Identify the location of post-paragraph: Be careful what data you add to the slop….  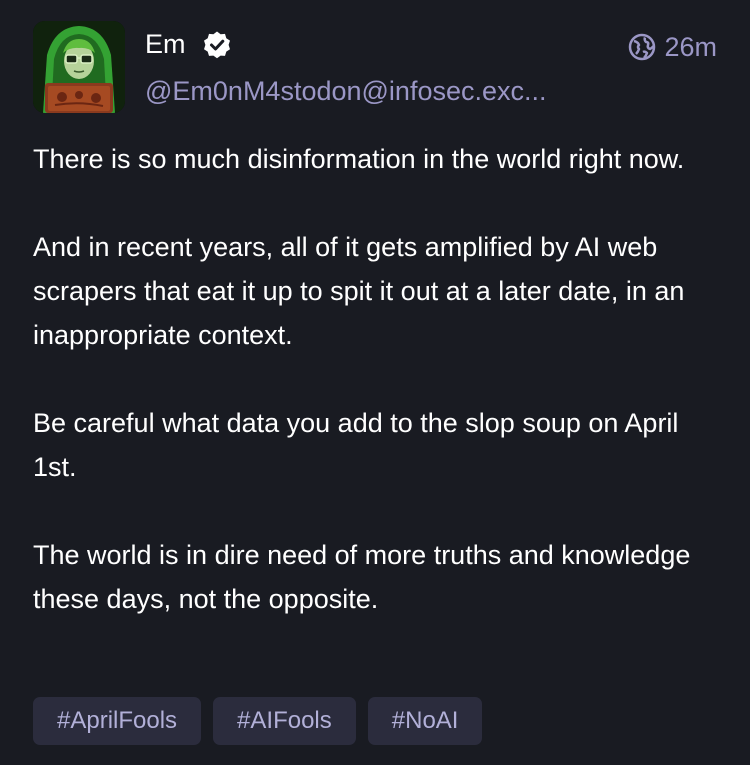
(356, 445).